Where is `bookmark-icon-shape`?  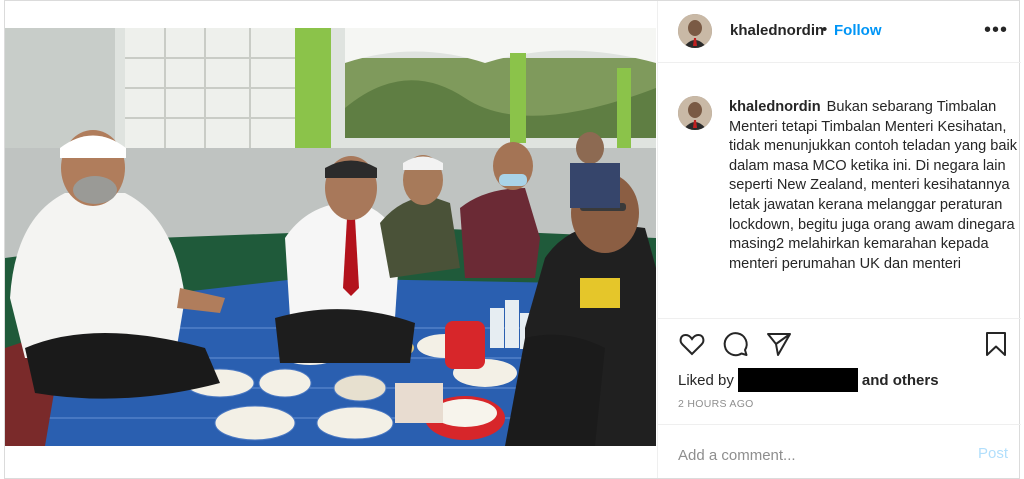
bookmark-icon-shape is located at coordinates (996, 344).